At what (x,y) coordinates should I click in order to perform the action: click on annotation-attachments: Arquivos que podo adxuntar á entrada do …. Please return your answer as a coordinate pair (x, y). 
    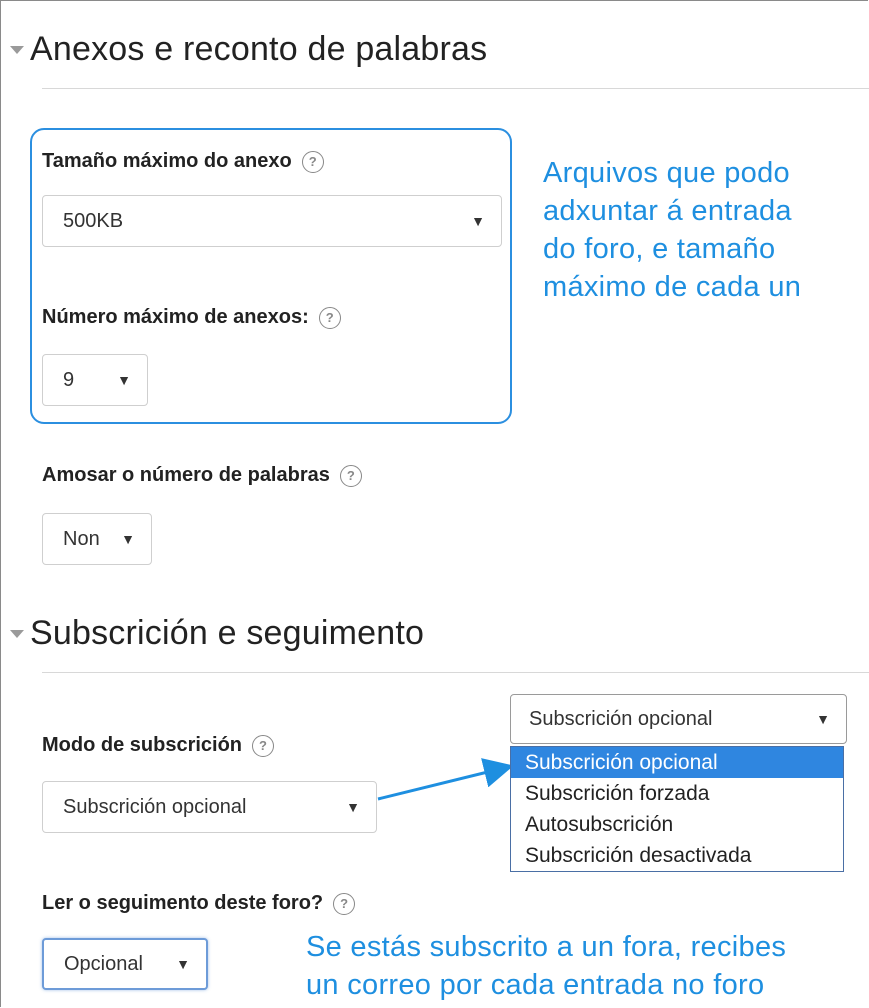
    Looking at the image, I should click on (672, 230).